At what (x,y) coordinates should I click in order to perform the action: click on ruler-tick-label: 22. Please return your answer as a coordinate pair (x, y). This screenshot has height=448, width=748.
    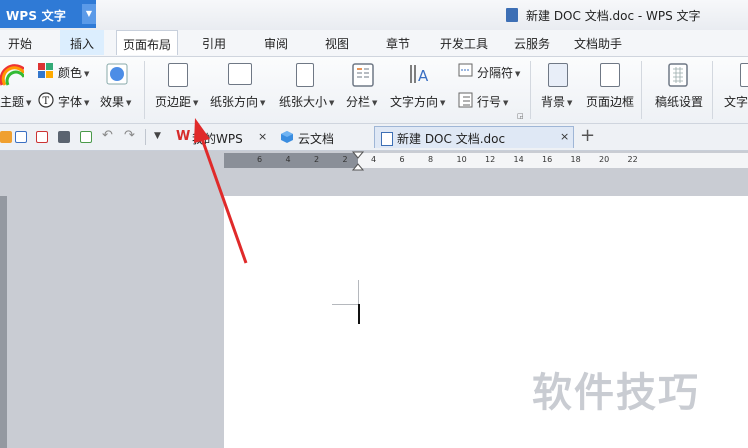
    Looking at the image, I should click on (632, 159).